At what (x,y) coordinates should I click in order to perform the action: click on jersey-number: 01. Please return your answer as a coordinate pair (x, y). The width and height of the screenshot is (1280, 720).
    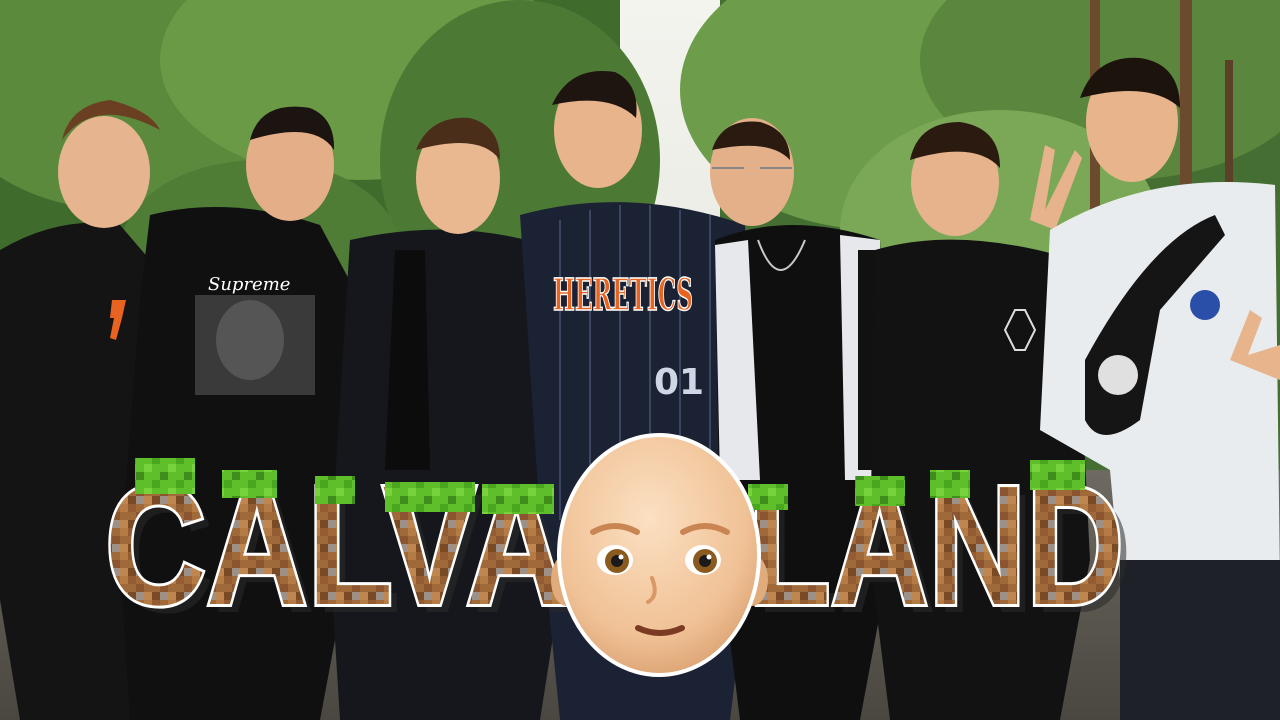
    Looking at the image, I should click on (679, 382).